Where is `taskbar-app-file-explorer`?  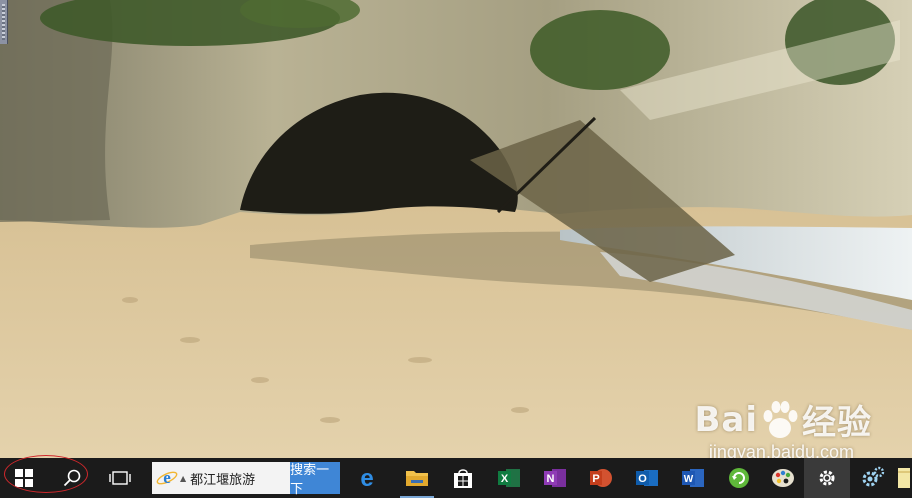
taskbar-app-file-explorer is located at coordinates (417, 478).